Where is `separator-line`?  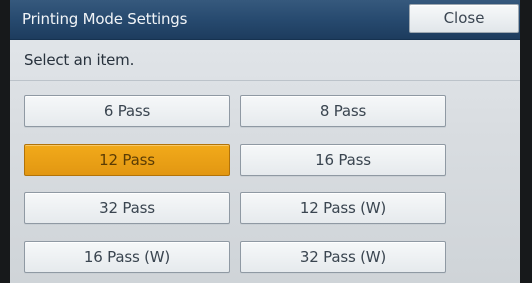
separator-line is located at coordinates (265, 80).